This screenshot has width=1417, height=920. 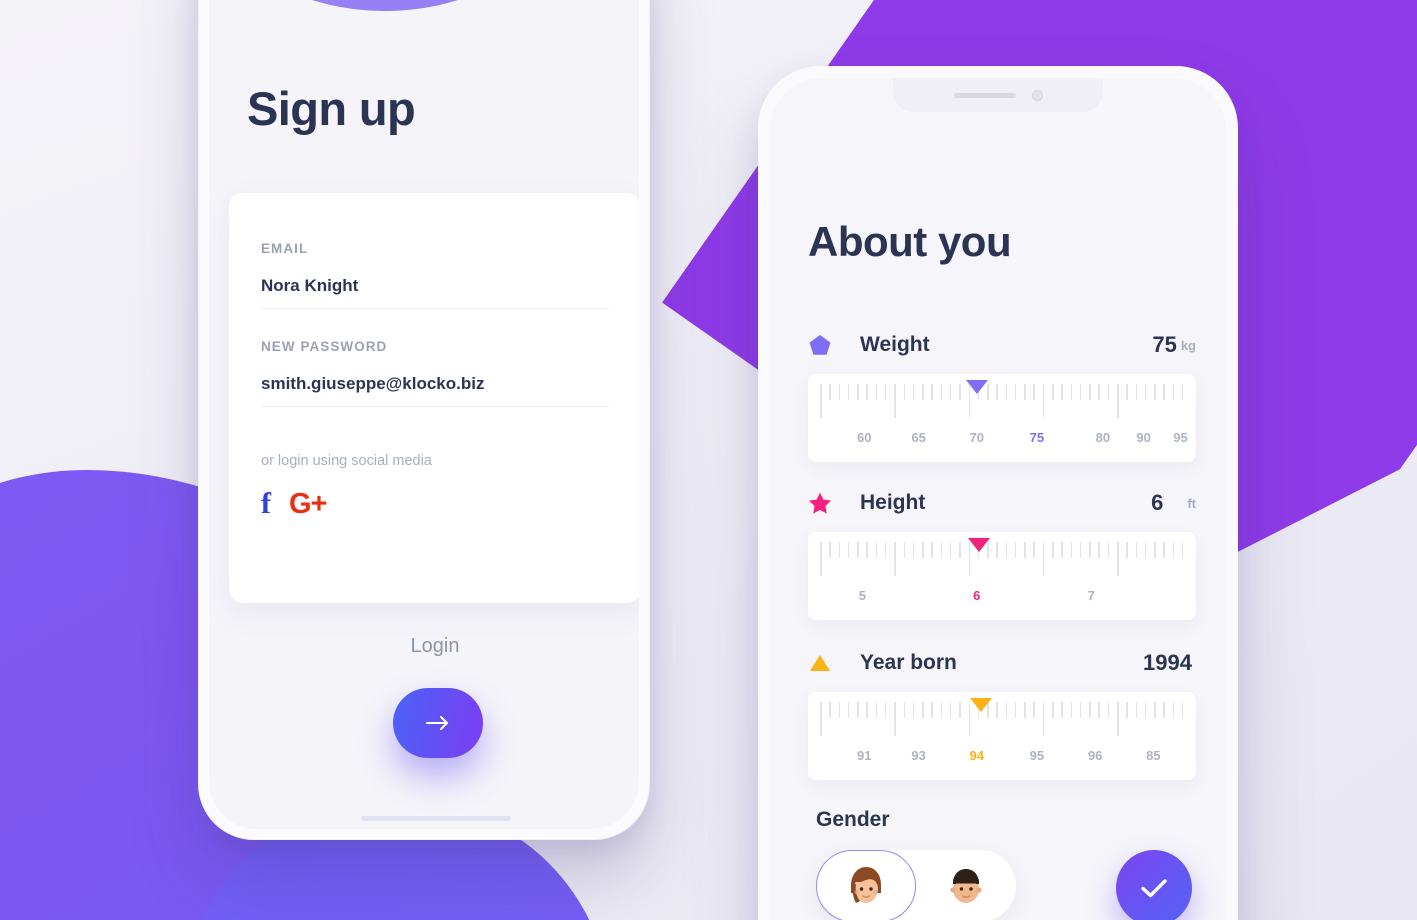 I want to click on google-plus-icon: G+, so click(x=308, y=504).